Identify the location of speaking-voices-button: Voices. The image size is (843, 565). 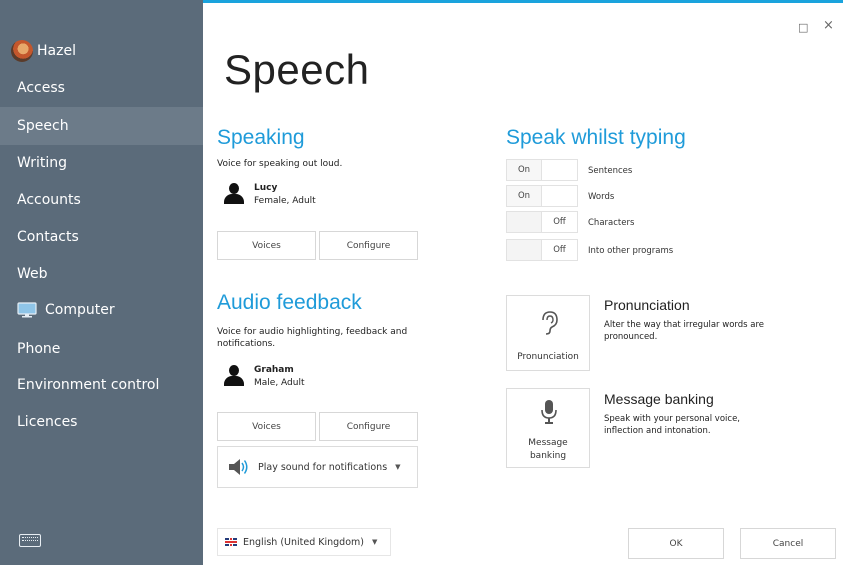
(266, 245).